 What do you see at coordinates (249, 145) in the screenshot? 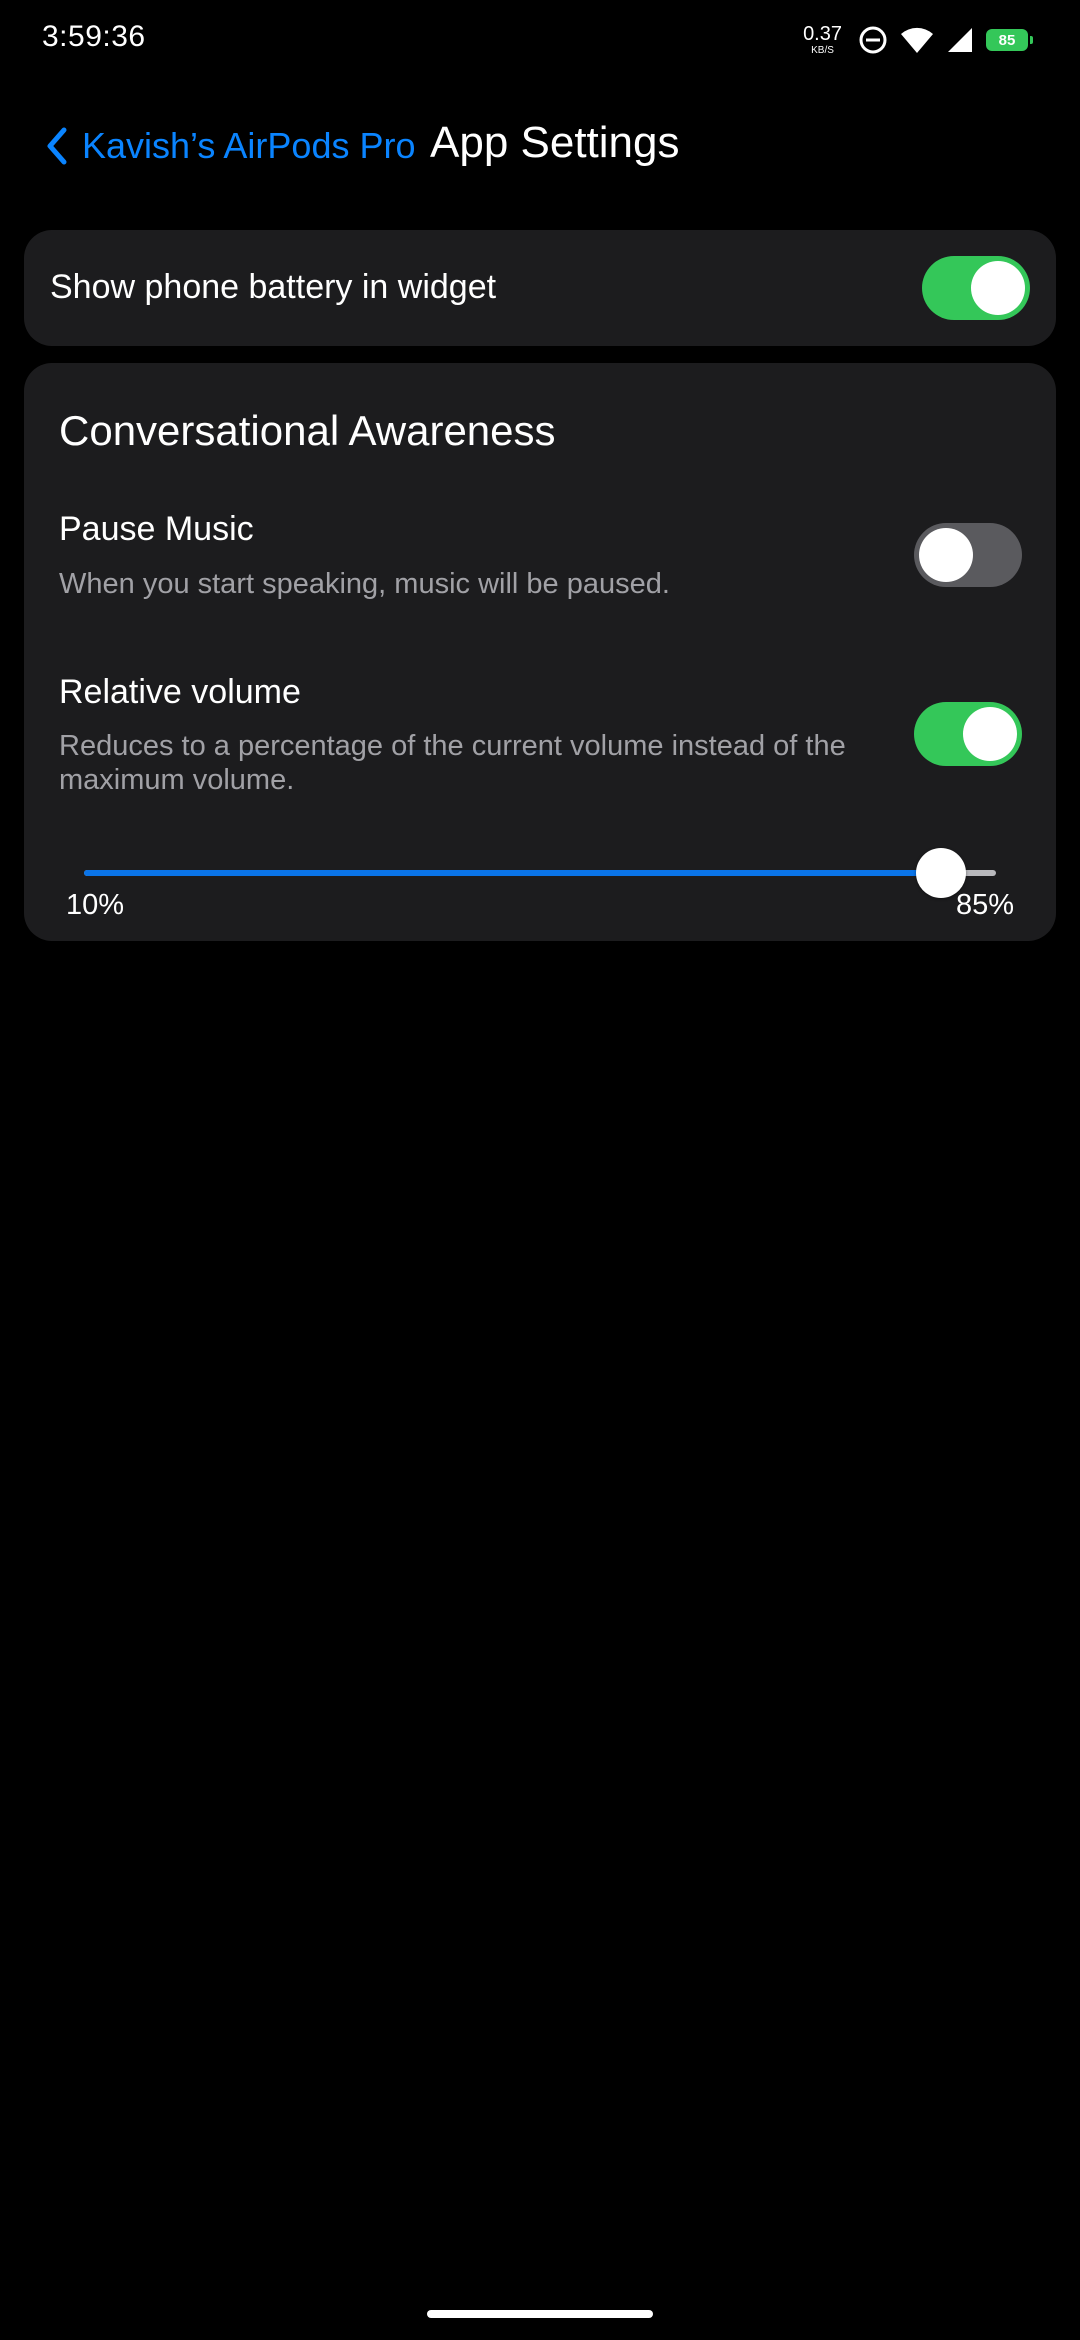
I see `back-label: Kavish’s AirPods Pro` at bounding box center [249, 145].